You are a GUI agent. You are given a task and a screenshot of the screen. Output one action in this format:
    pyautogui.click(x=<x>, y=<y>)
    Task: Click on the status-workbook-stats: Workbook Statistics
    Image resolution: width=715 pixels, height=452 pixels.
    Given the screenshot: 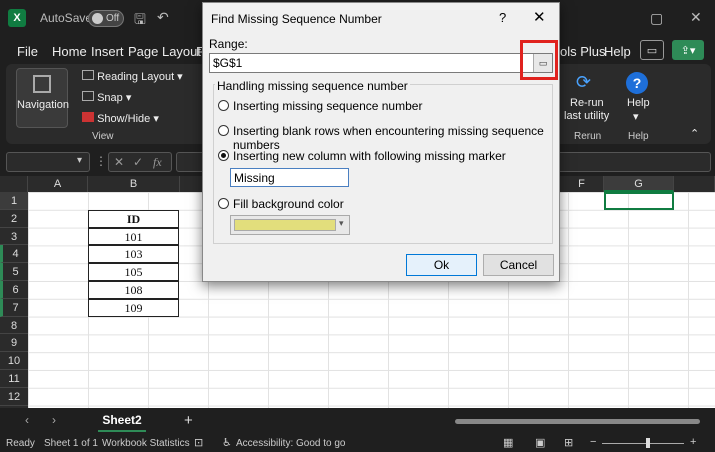 What is the action you would take?
    pyautogui.click(x=146, y=443)
    